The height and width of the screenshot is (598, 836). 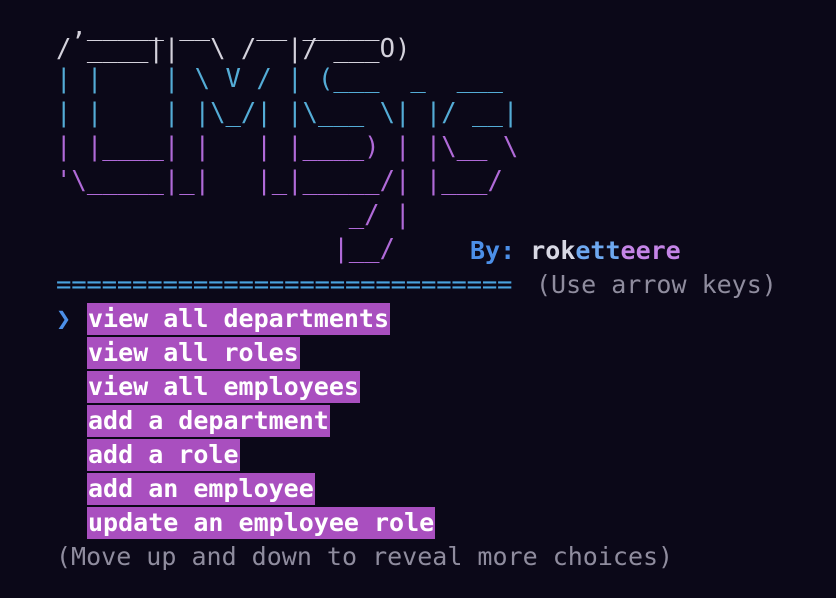 What do you see at coordinates (239, 319) in the screenshot?
I see `menu-choice-view-all-departments: view all departments` at bounding box center [239, 319].